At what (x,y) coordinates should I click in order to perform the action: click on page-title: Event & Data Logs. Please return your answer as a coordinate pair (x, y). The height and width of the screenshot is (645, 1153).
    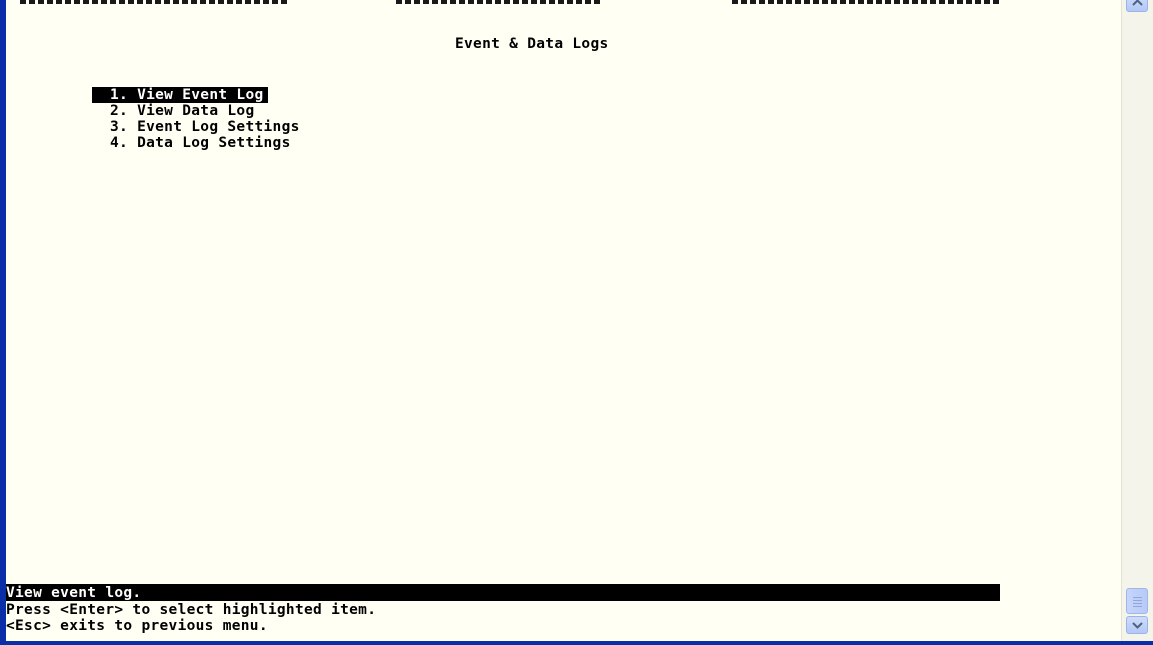
    Looking at the image, I should click on (532, 44).